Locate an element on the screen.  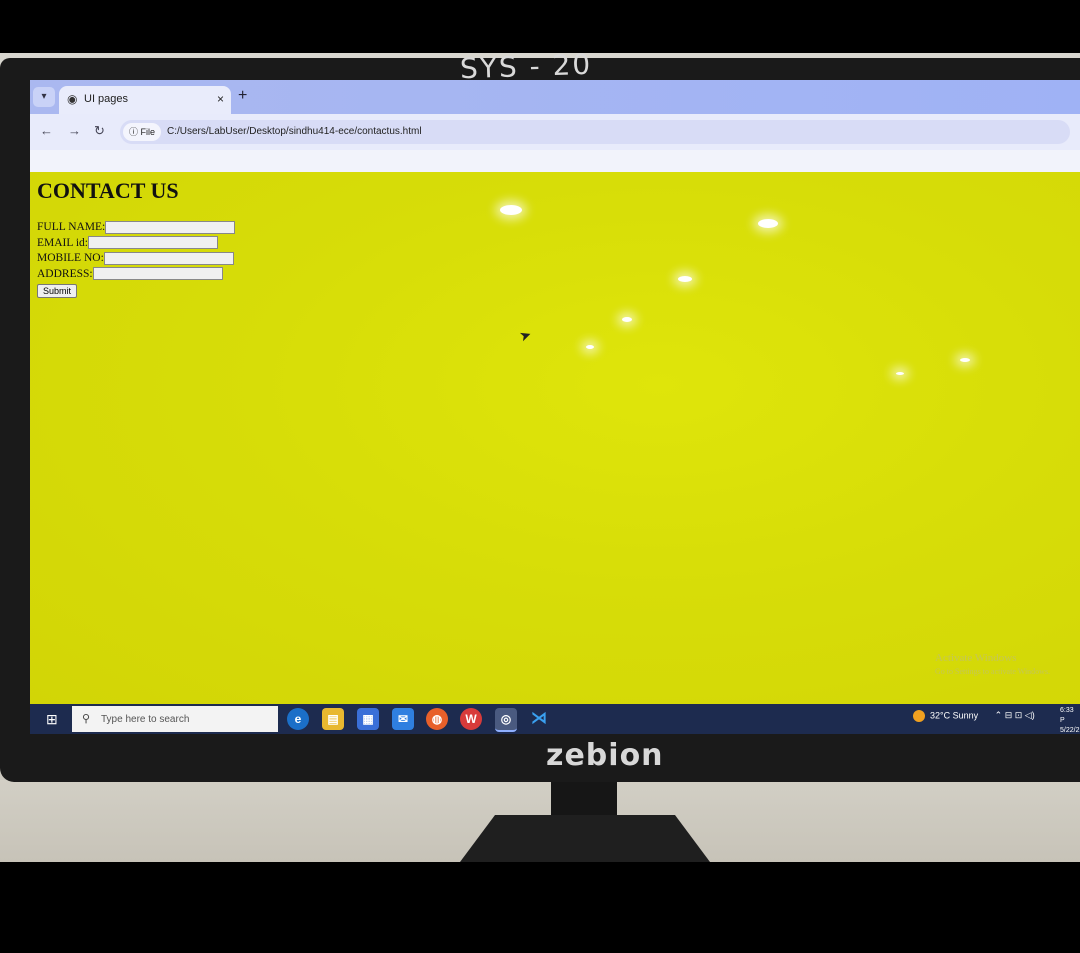
clock-time: 6:33 P is located at coordinates (1067, 715).